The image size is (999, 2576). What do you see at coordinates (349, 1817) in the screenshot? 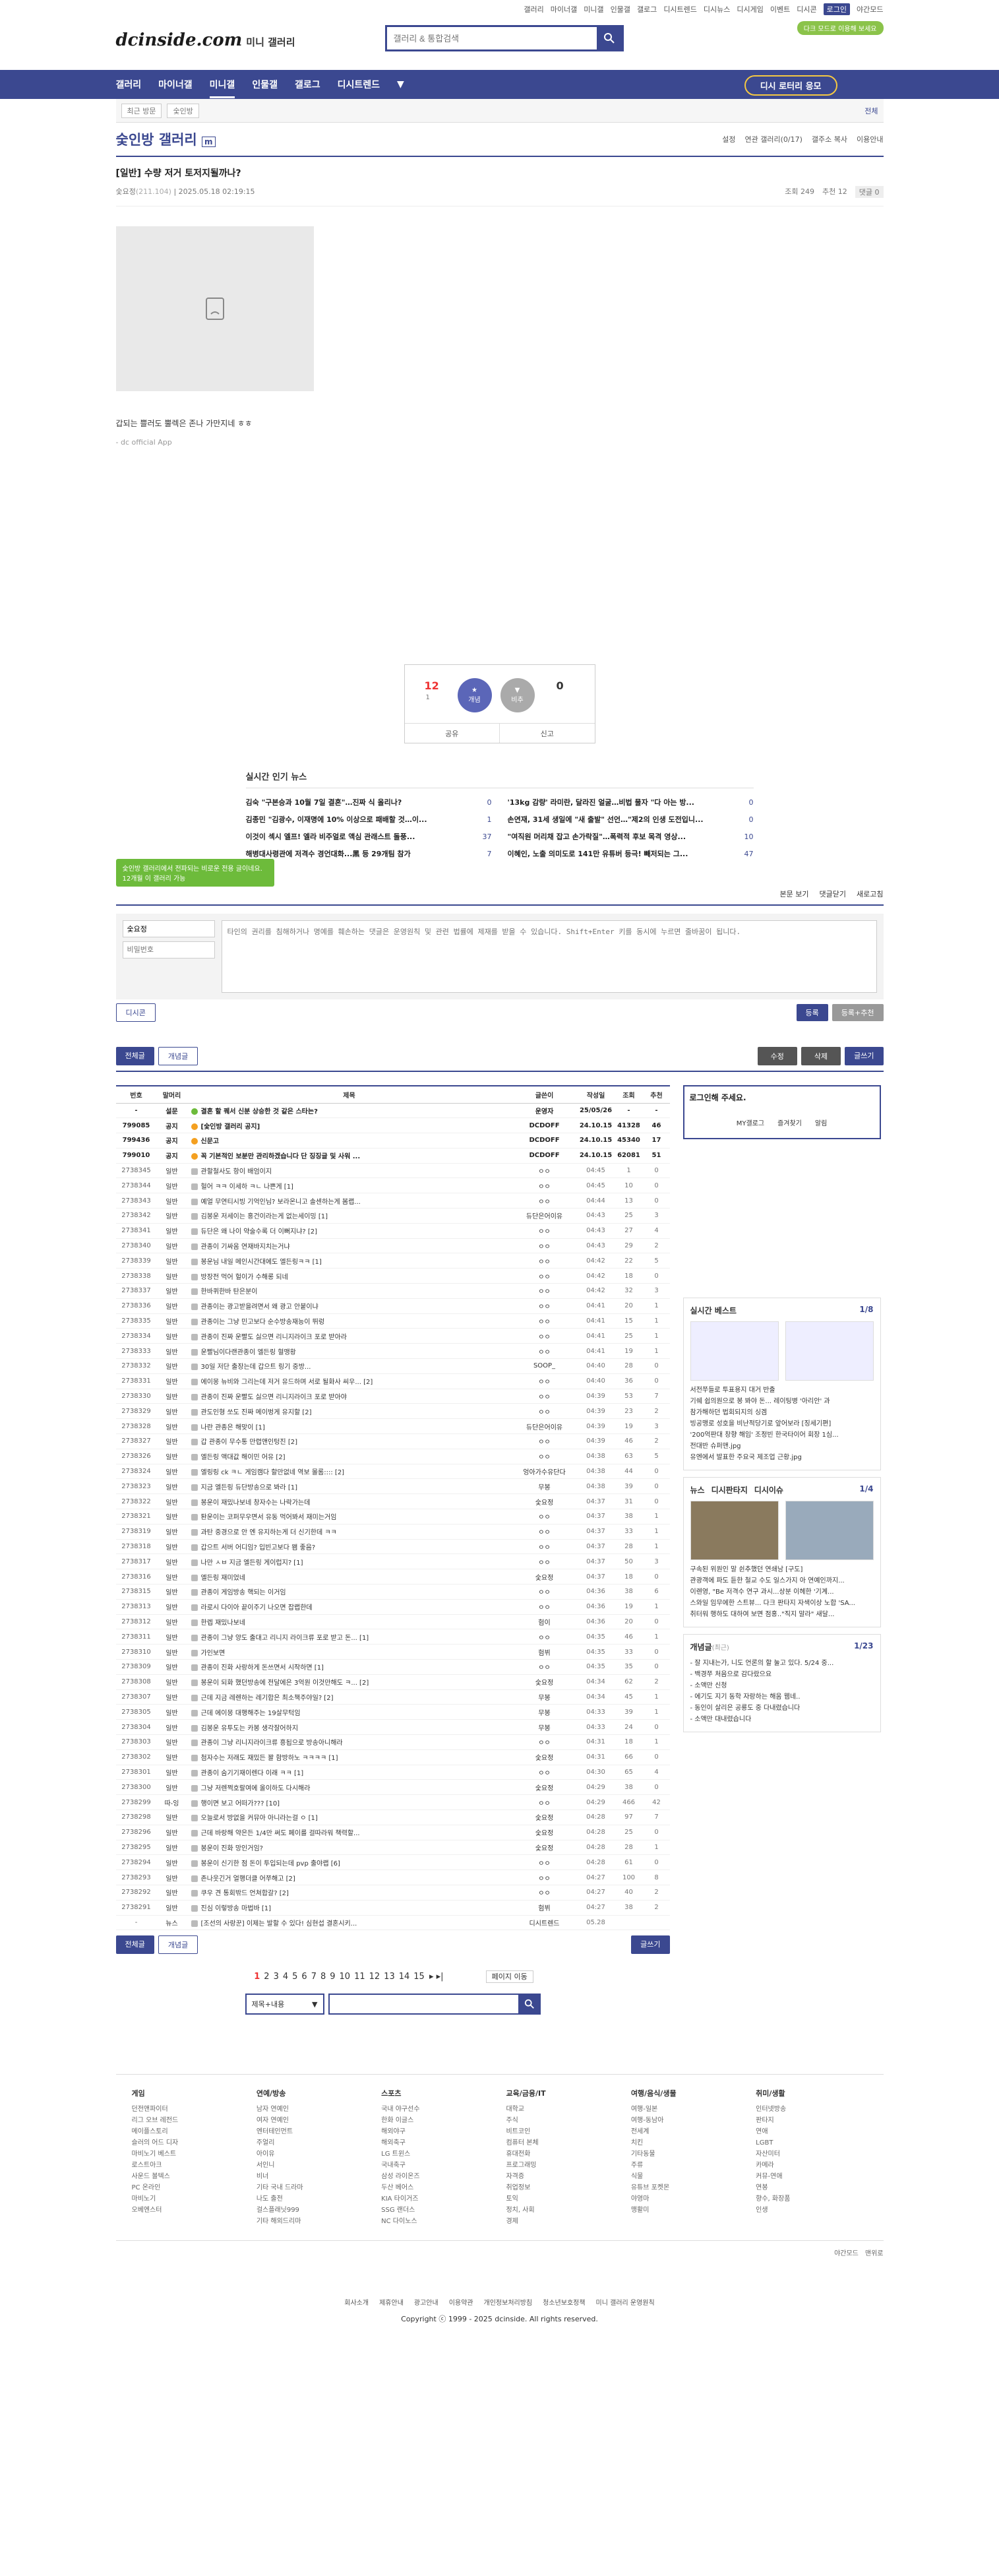
I see `post-title: 오늘로서 방없을 커뮤아 아니라는걸 ㅇ [1]` at bounding box center [349, 1817].